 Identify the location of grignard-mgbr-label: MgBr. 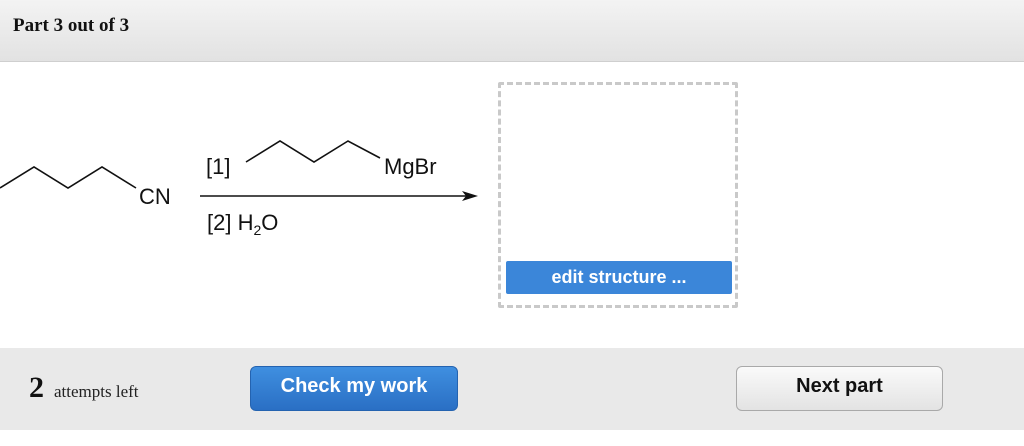
(410, 166).